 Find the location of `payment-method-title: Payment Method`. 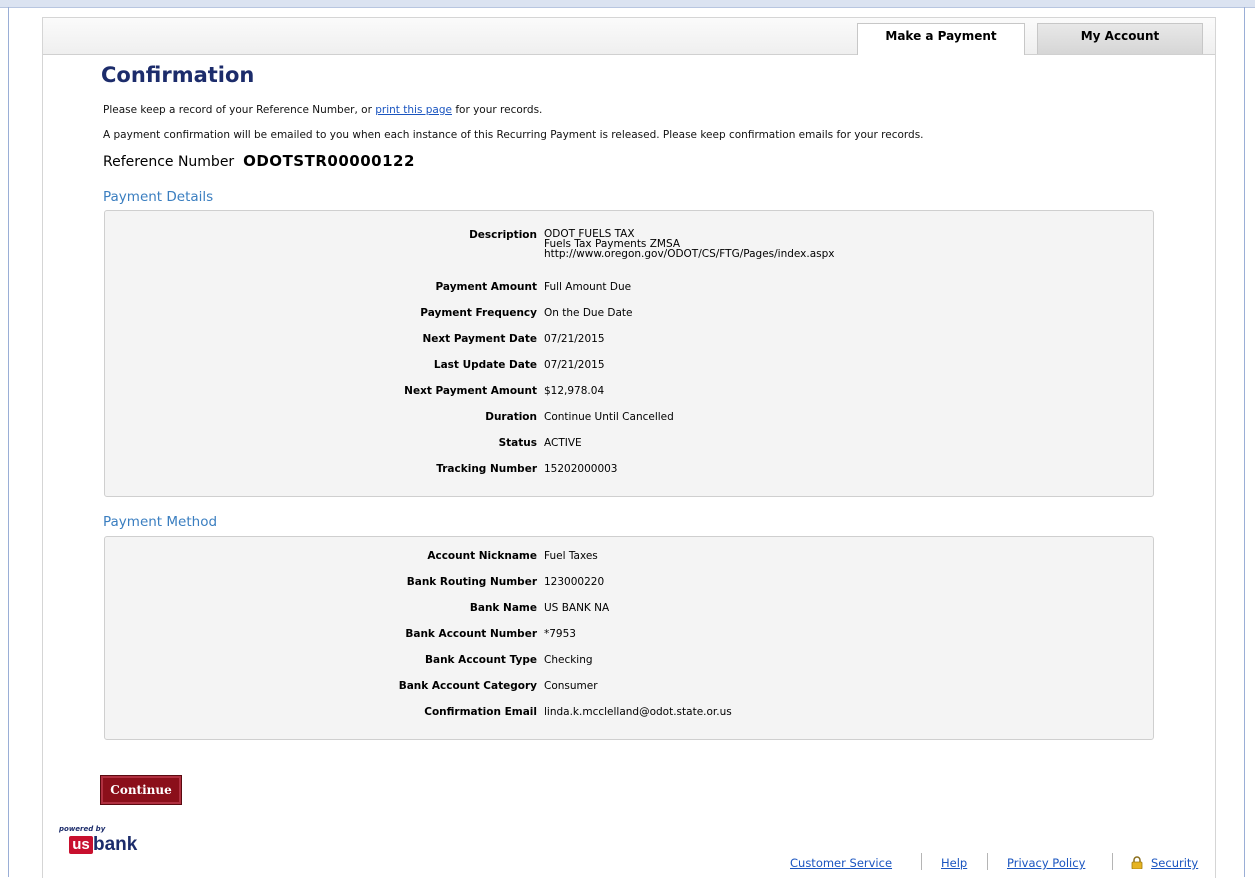

payment-method-title: Payment Method is located at coordinates (160, 522).